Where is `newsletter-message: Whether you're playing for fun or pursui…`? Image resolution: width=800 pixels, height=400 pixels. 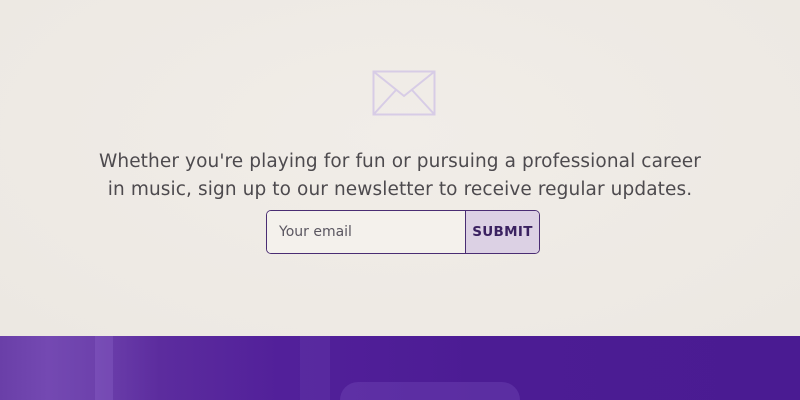
newsletter-message: Whether you're playing for fun or pursui… is located at coordinates (400, 176).